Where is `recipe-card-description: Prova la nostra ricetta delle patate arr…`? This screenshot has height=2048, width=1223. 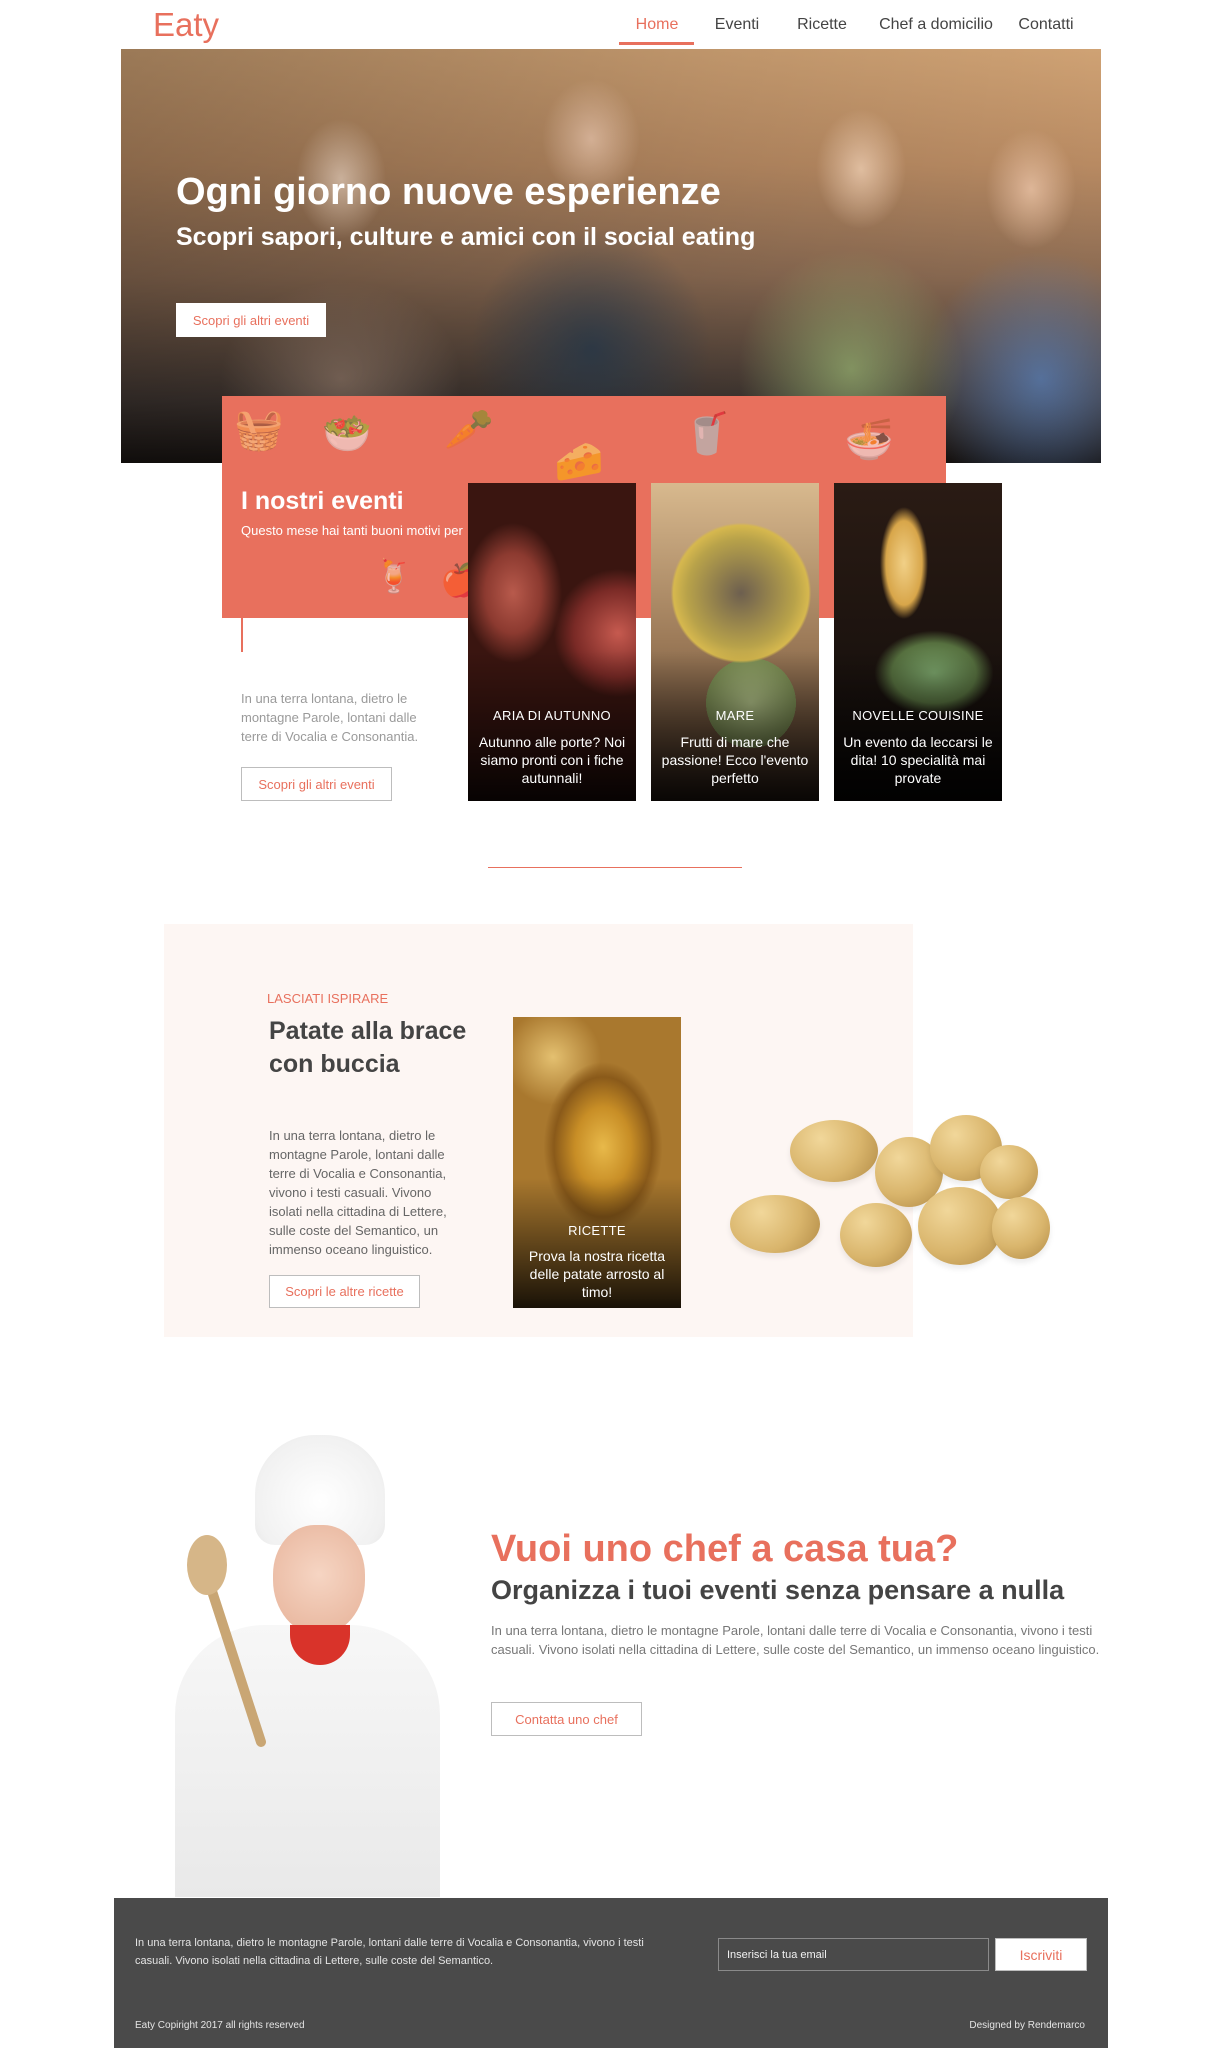
recipe-card-description: Prova la nostra ricetta delle patate arr… is located at coordinates (597, 1274).